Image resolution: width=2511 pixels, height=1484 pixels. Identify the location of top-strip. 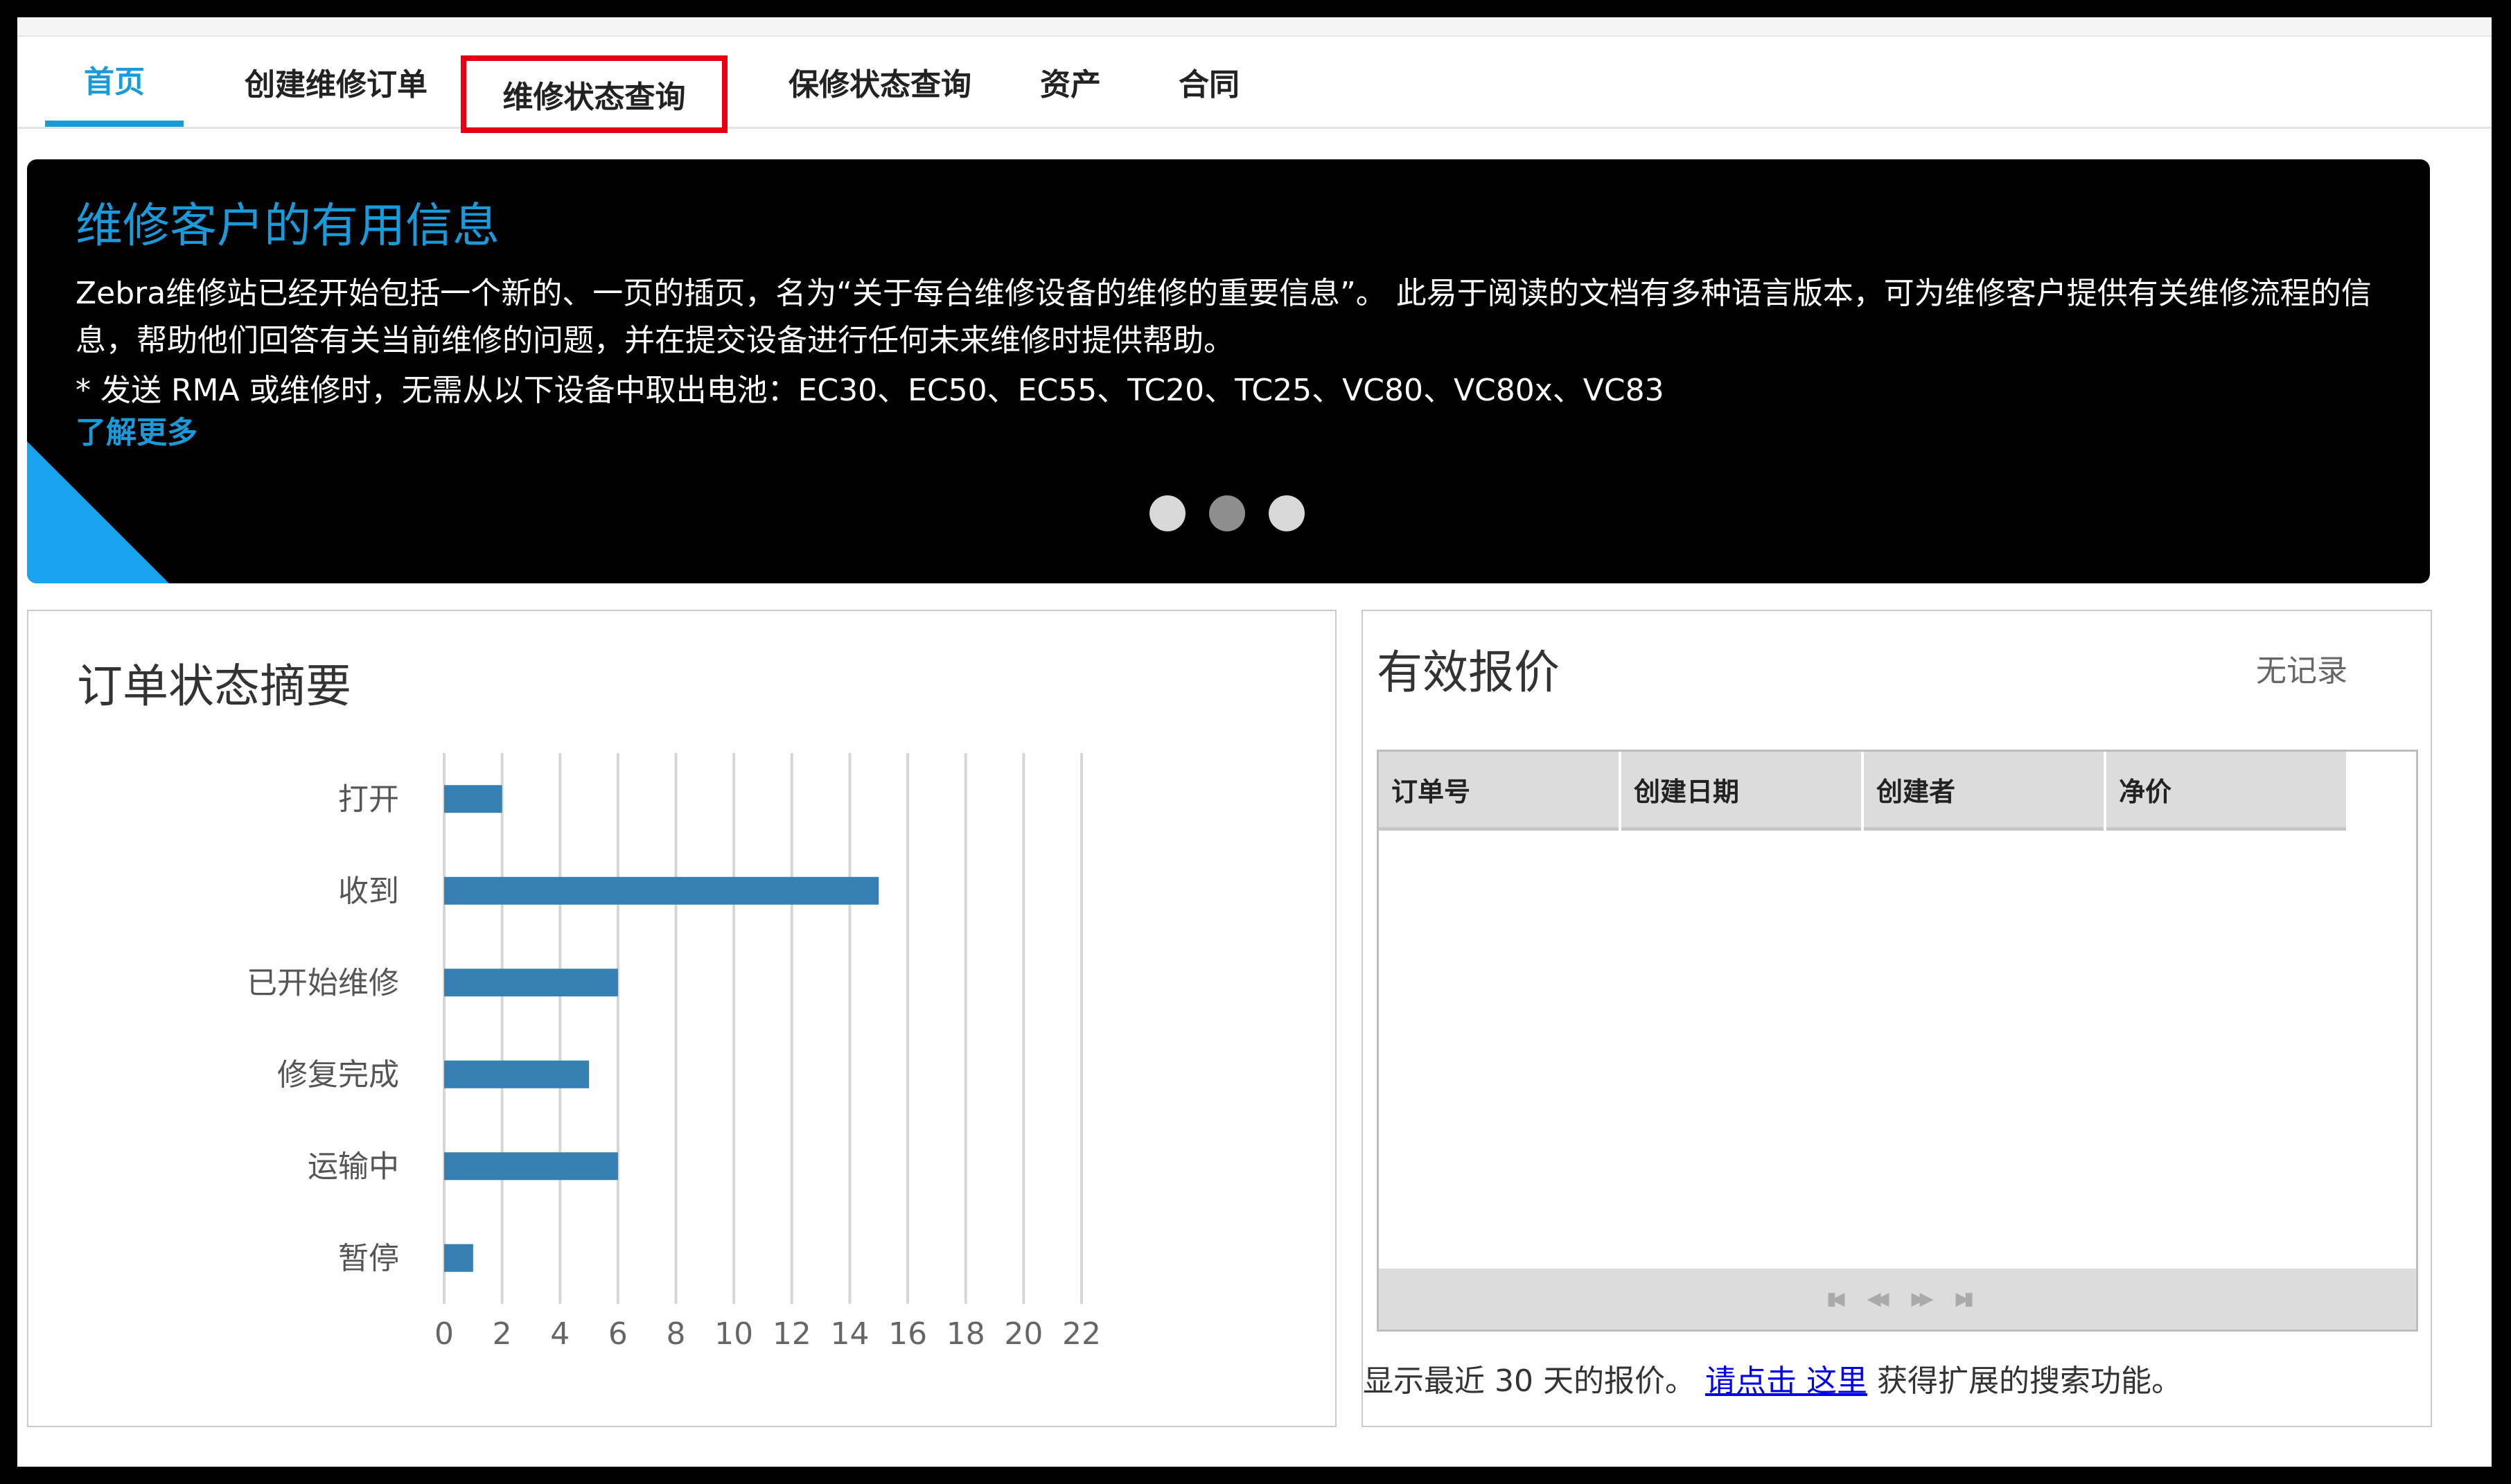
(1254, 27).